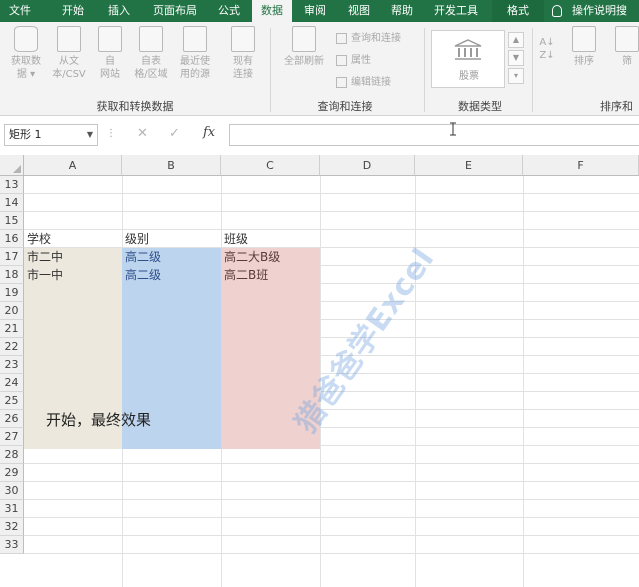 The width and height of the screenshot is (639, 587). Describe the element at coordinates (12, 185) in the screenshot. I see `row-header: 13` at that location.